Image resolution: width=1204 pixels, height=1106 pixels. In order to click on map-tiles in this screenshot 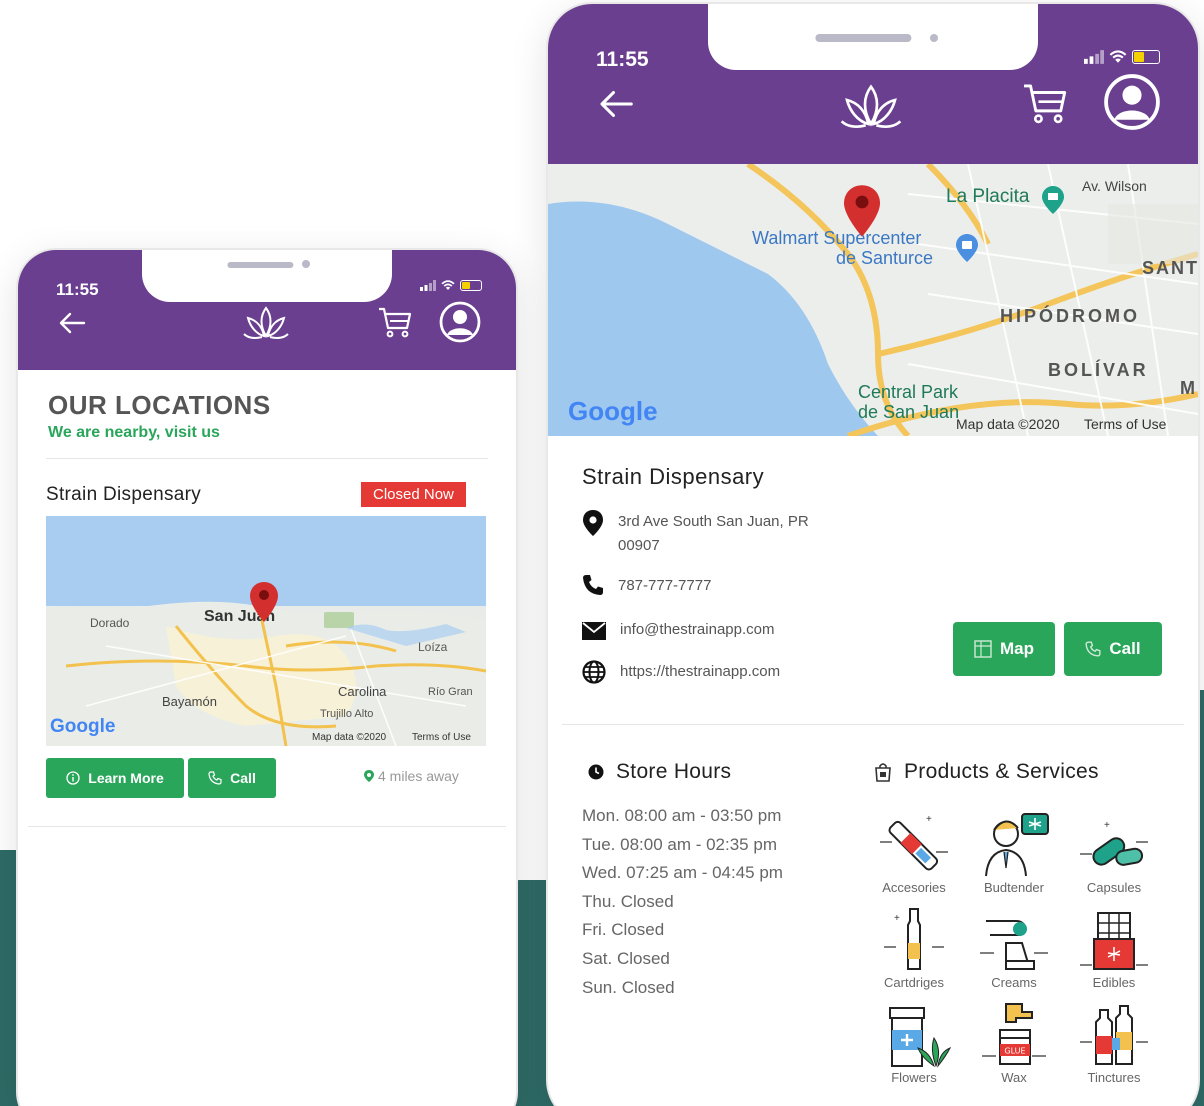, I will do `click(266, 631)`.